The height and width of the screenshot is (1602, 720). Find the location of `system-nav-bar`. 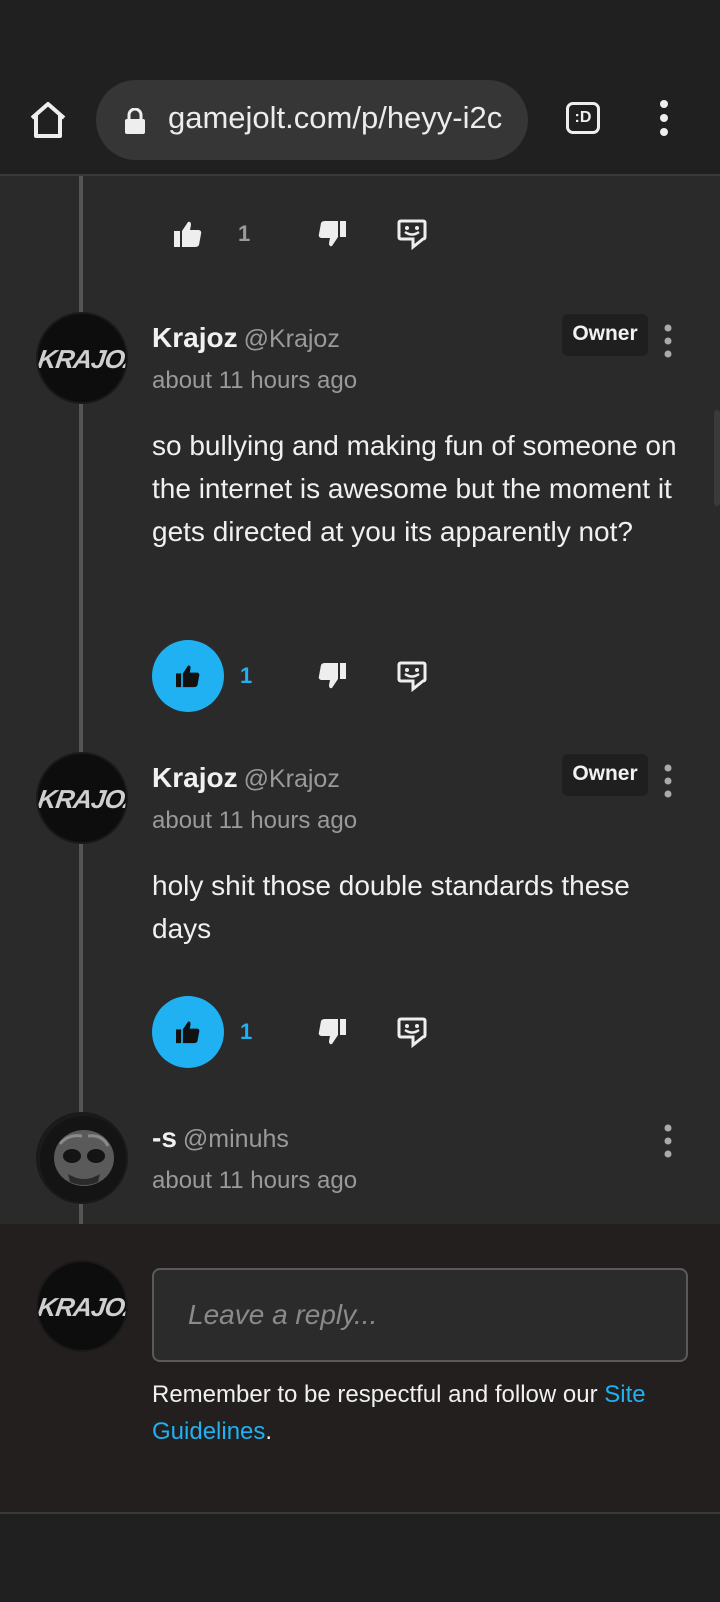

system-nav-bar is located at coordinates (360, 1557).